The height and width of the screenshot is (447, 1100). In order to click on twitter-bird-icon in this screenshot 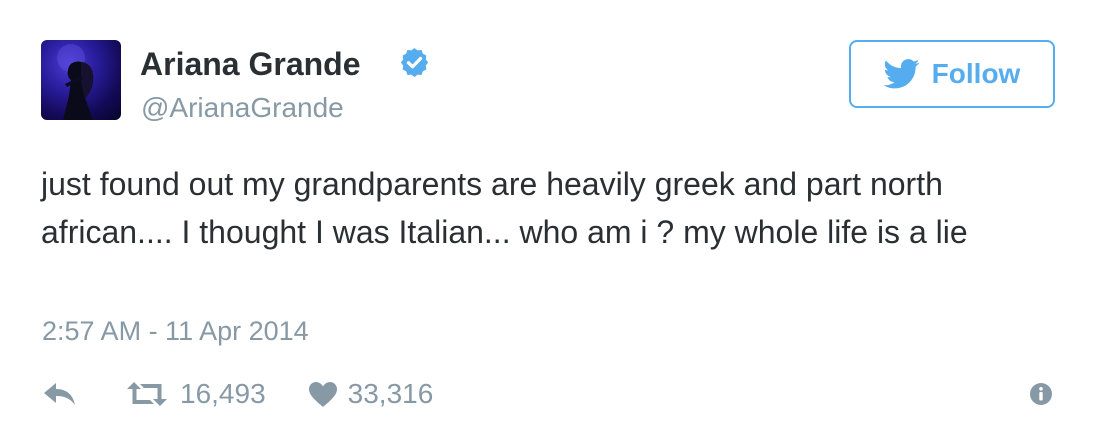, I will do `click(901, 74)`.